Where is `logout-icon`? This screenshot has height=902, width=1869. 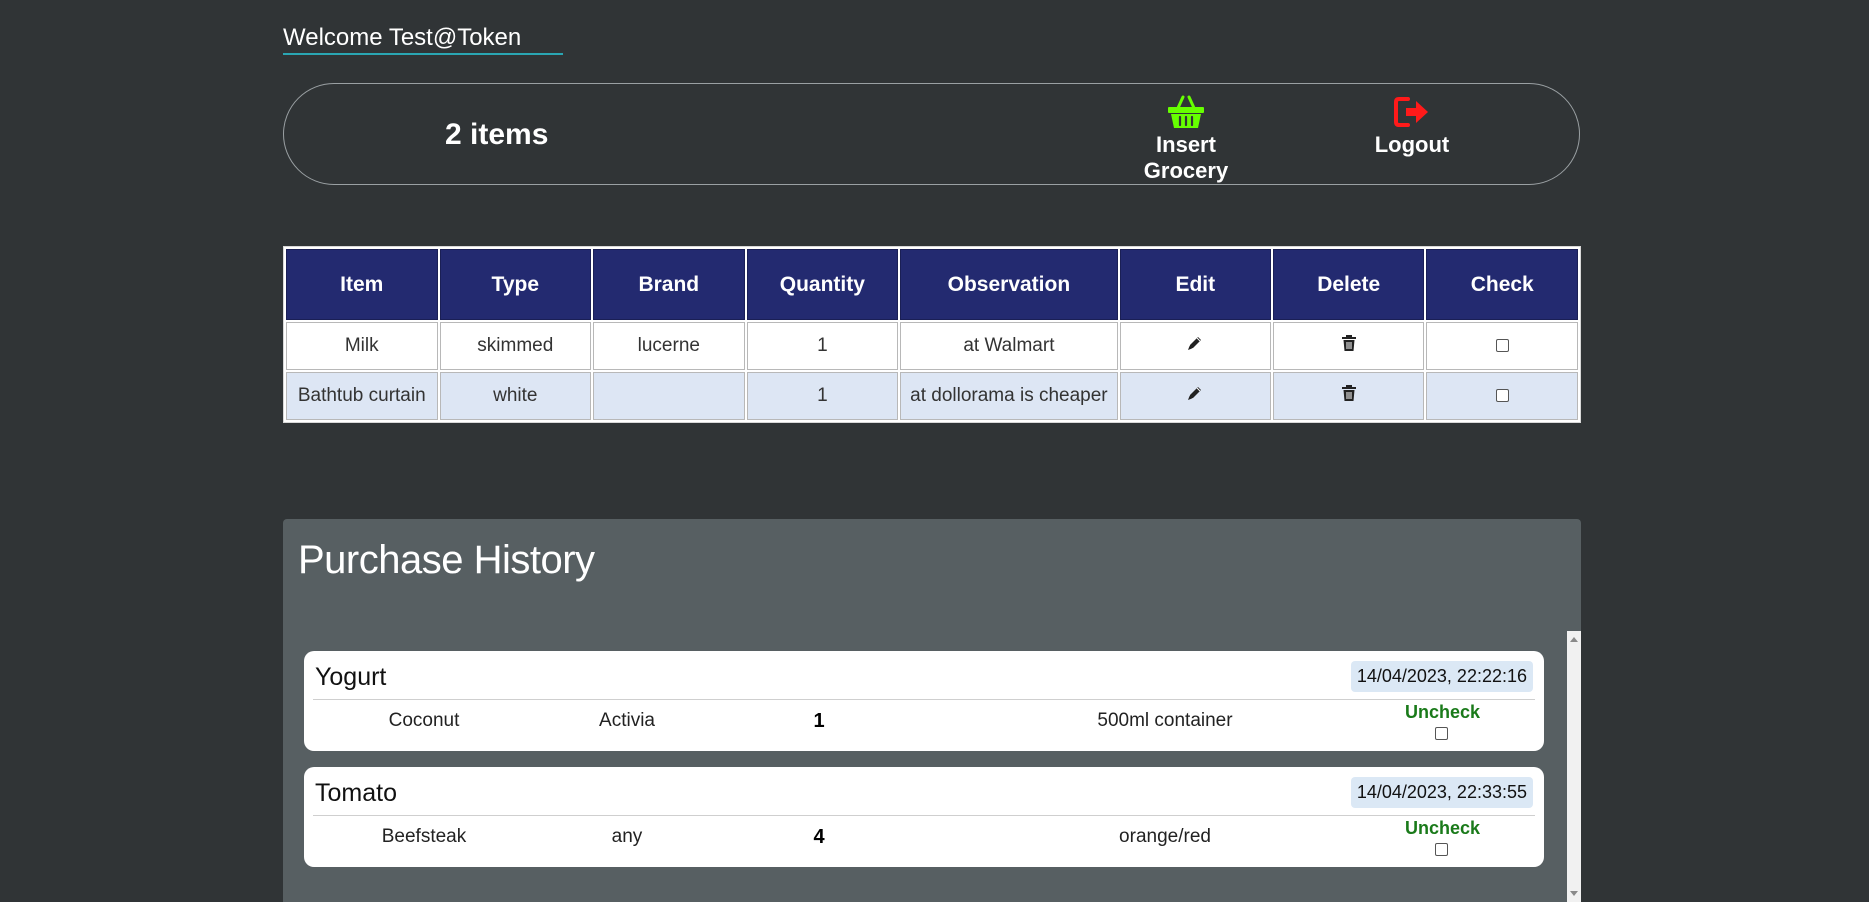
logout-icon is located at coordinates (1412, 112).